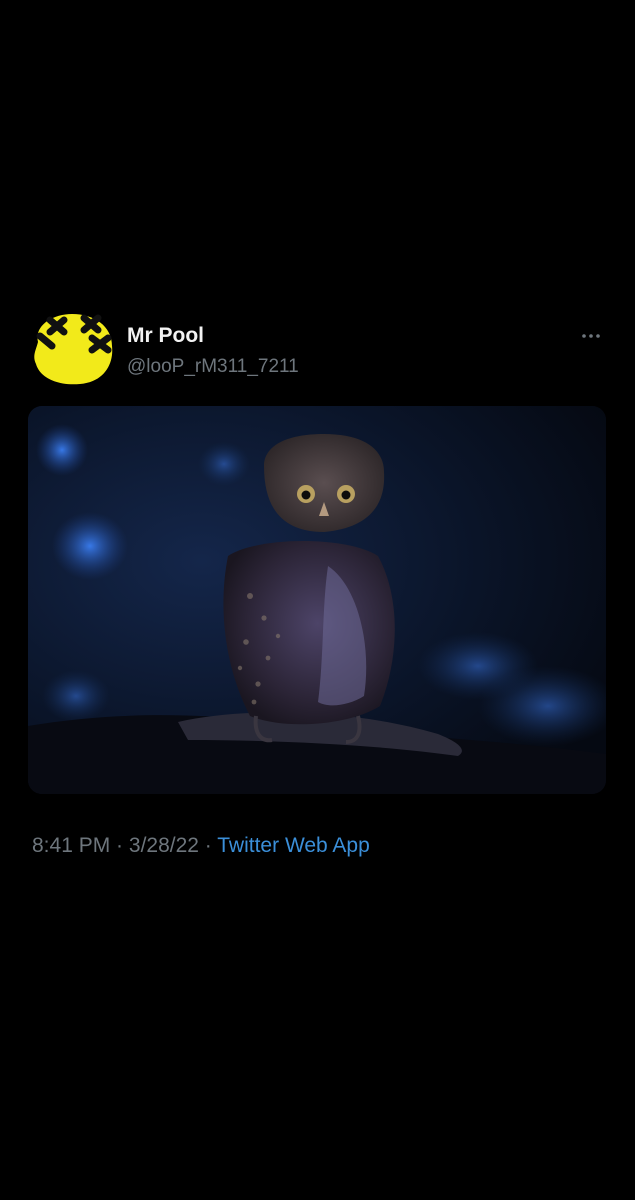 The width and height of the screenshot is (635, 1200). I want to click on avatar, so click(72, 348).